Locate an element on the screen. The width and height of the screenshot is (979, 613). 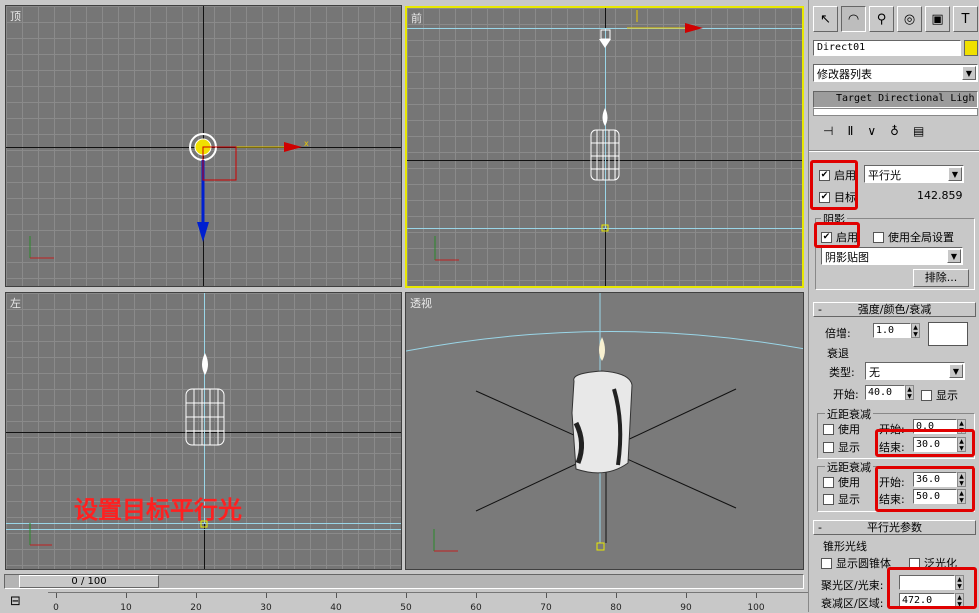
make-unique-icon: ∨ is located at coordinates (871, 134).